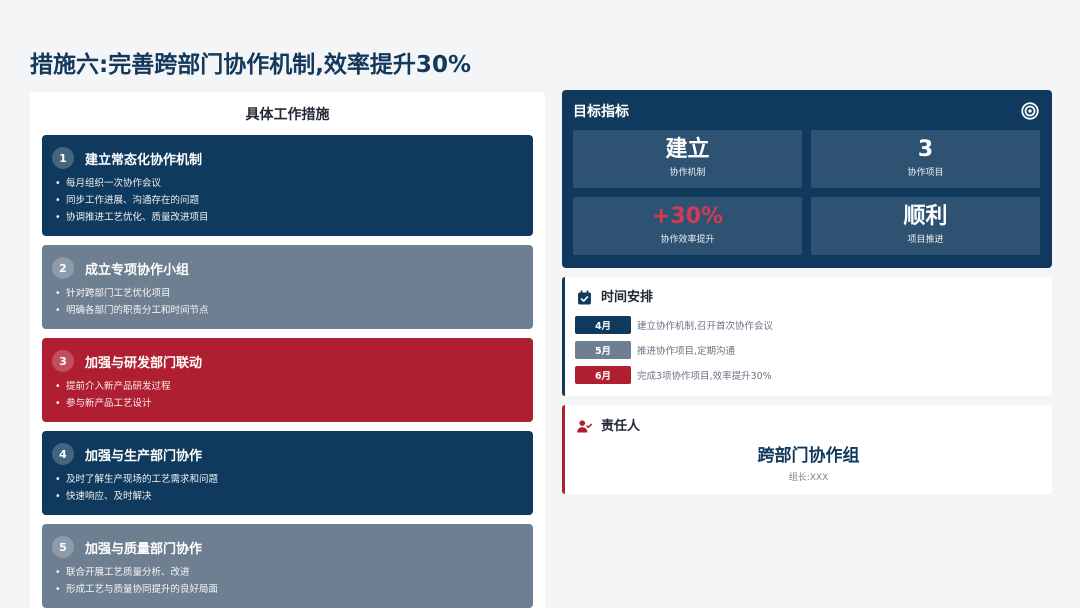  Describe the element at coordinates (808, 456) in the screenshot. I see `owner-name: 跨部门协作组` at that location.